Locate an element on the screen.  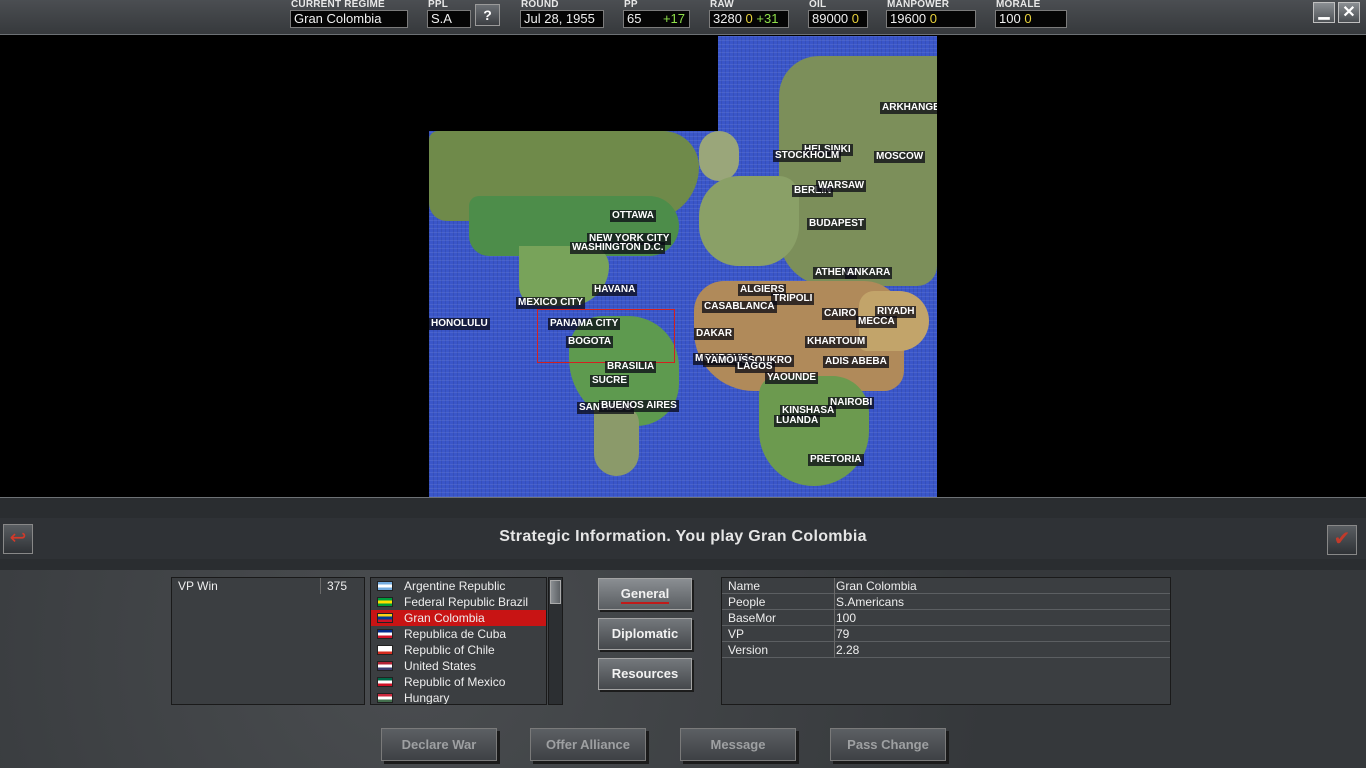
vp-win-value: 375 is located at coordinates (337, 586).